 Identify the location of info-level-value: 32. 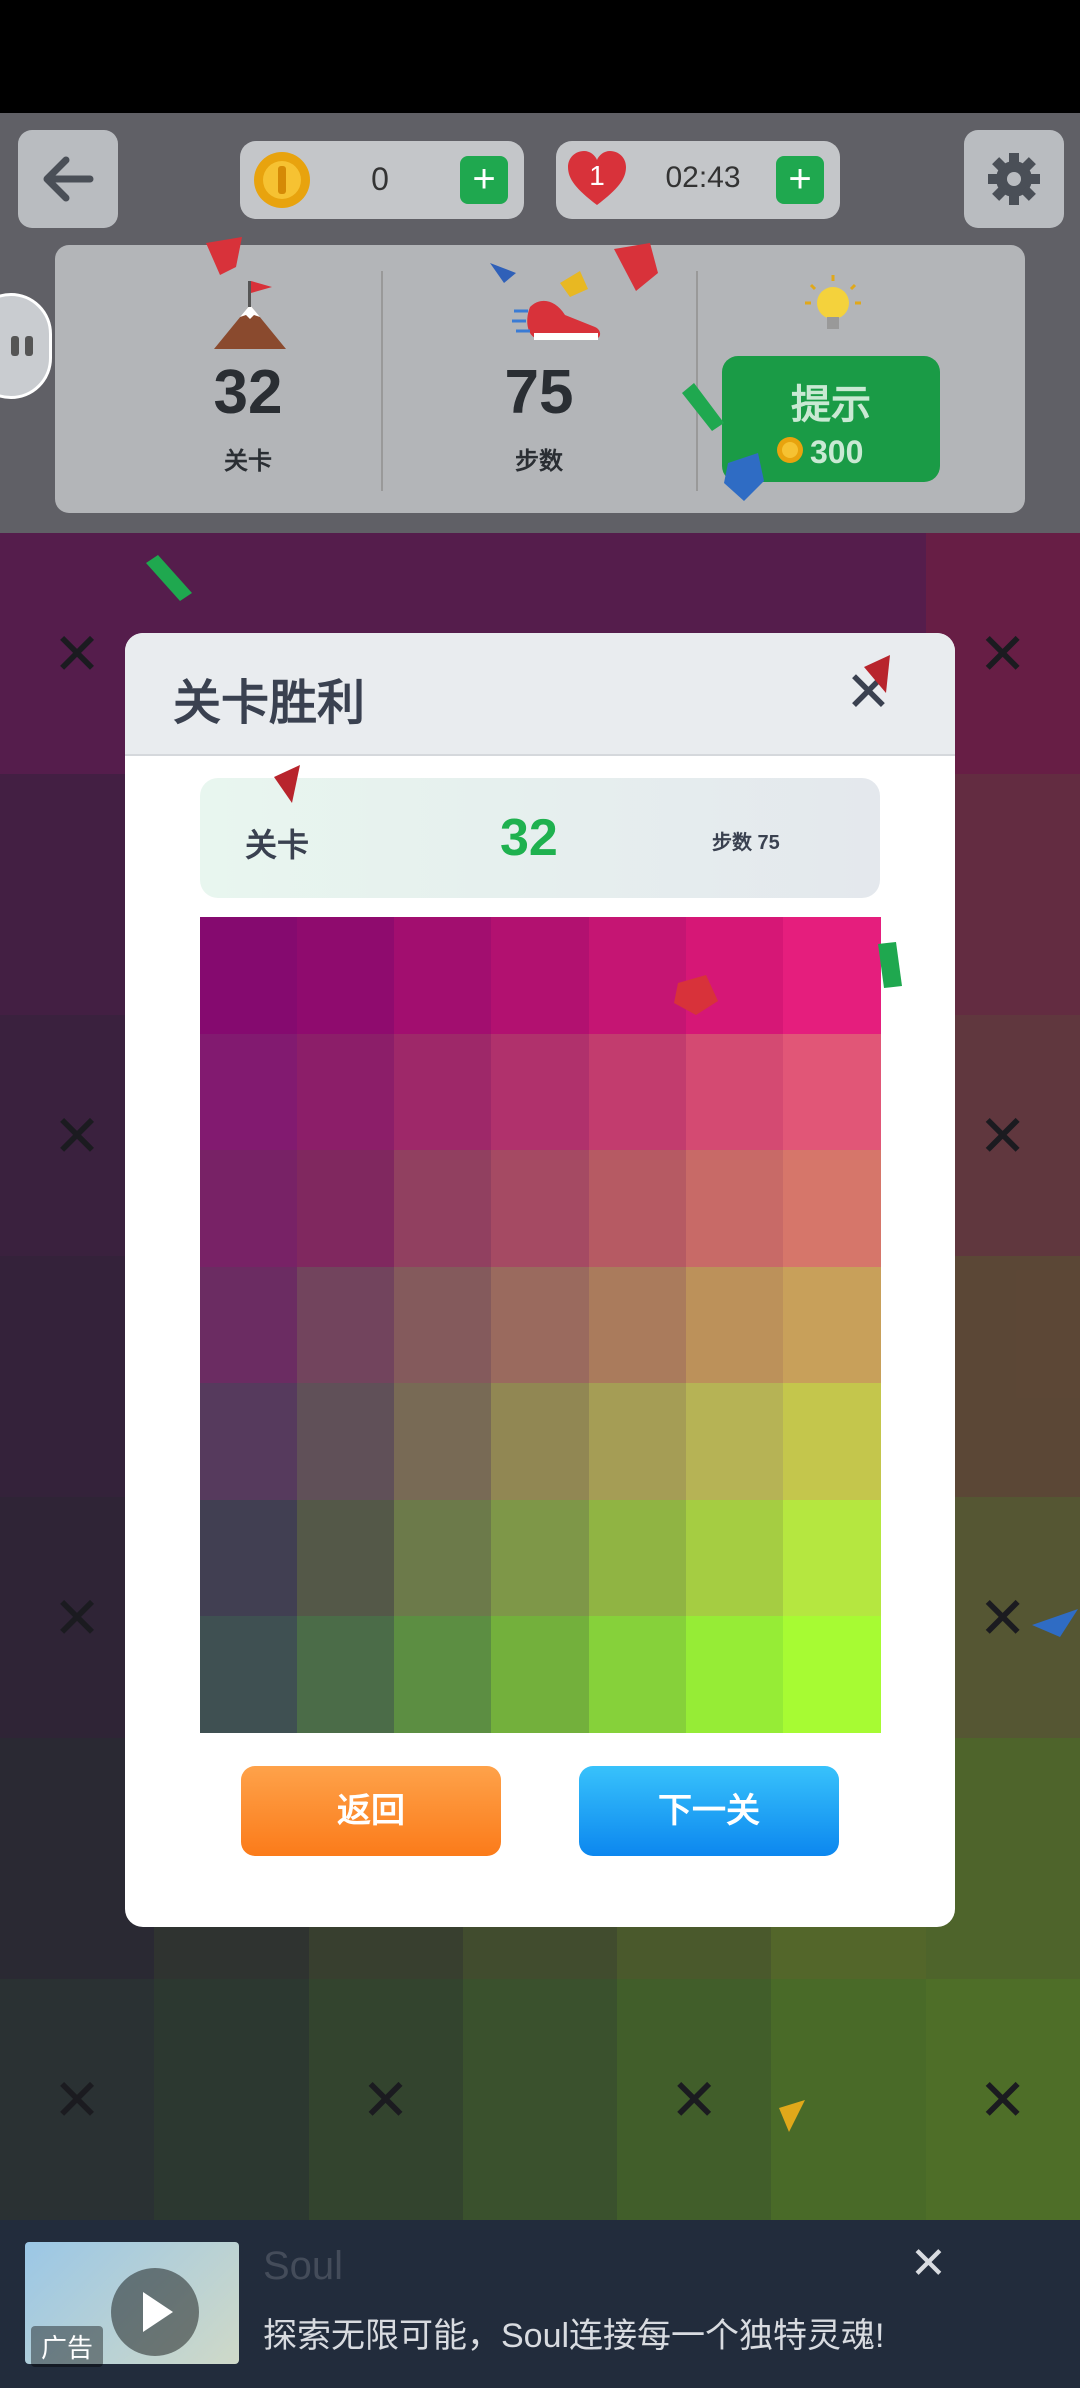
(529, 838).